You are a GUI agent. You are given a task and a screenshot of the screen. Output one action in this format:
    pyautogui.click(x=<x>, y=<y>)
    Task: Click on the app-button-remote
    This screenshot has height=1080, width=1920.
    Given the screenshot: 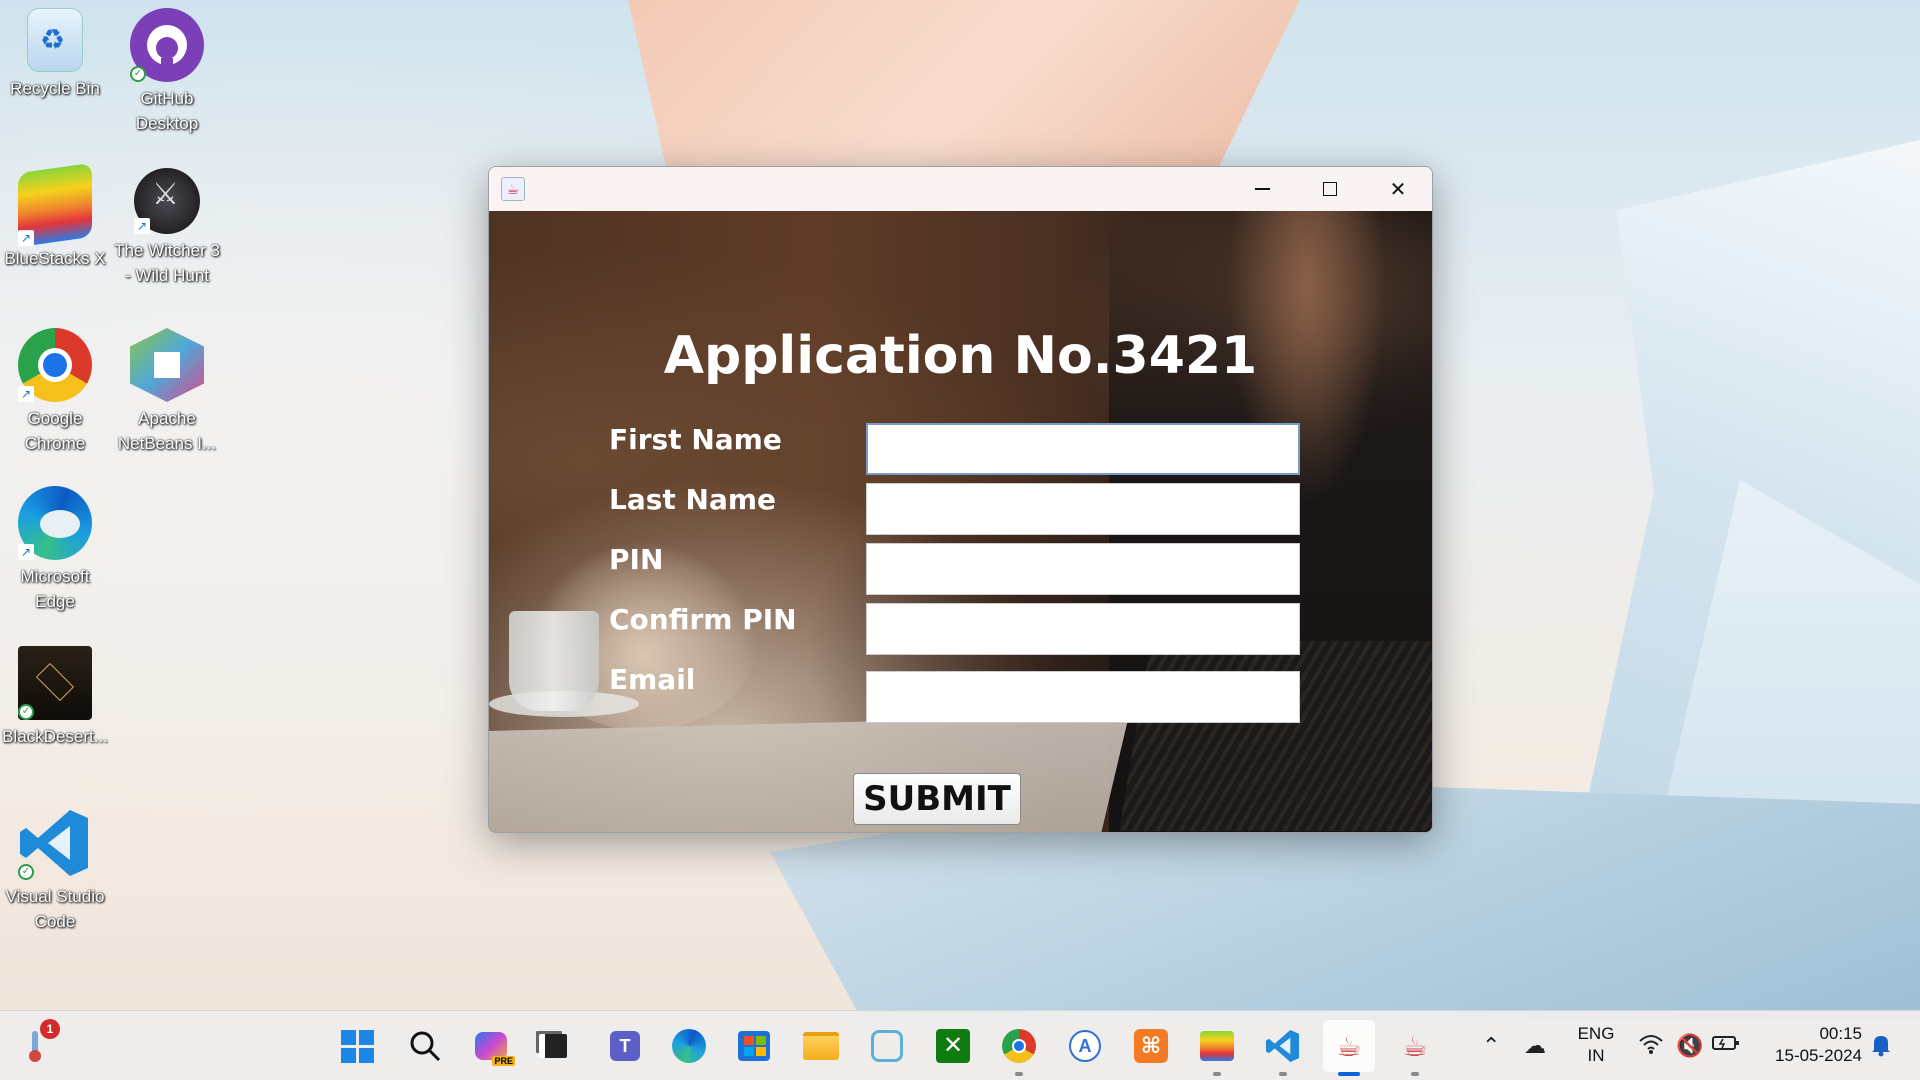 What is the action you would take?
    pyautogui.click(x=887, y=1046)
    